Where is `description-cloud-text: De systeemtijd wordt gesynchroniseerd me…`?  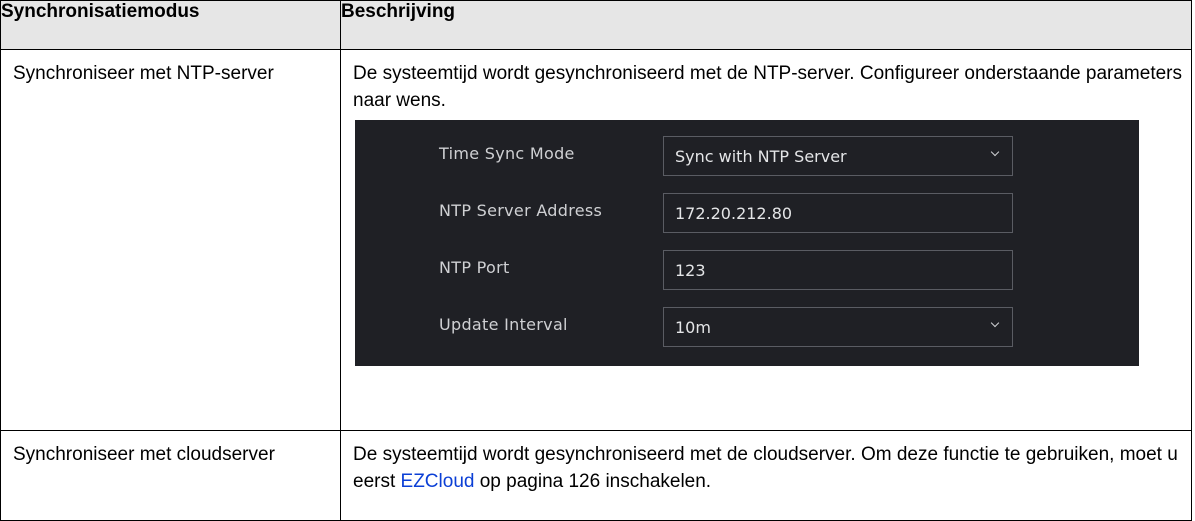
description-cloud-text: De systeemtijd wordt gesynchroniseerd me… is located at coordinates (766, 463).